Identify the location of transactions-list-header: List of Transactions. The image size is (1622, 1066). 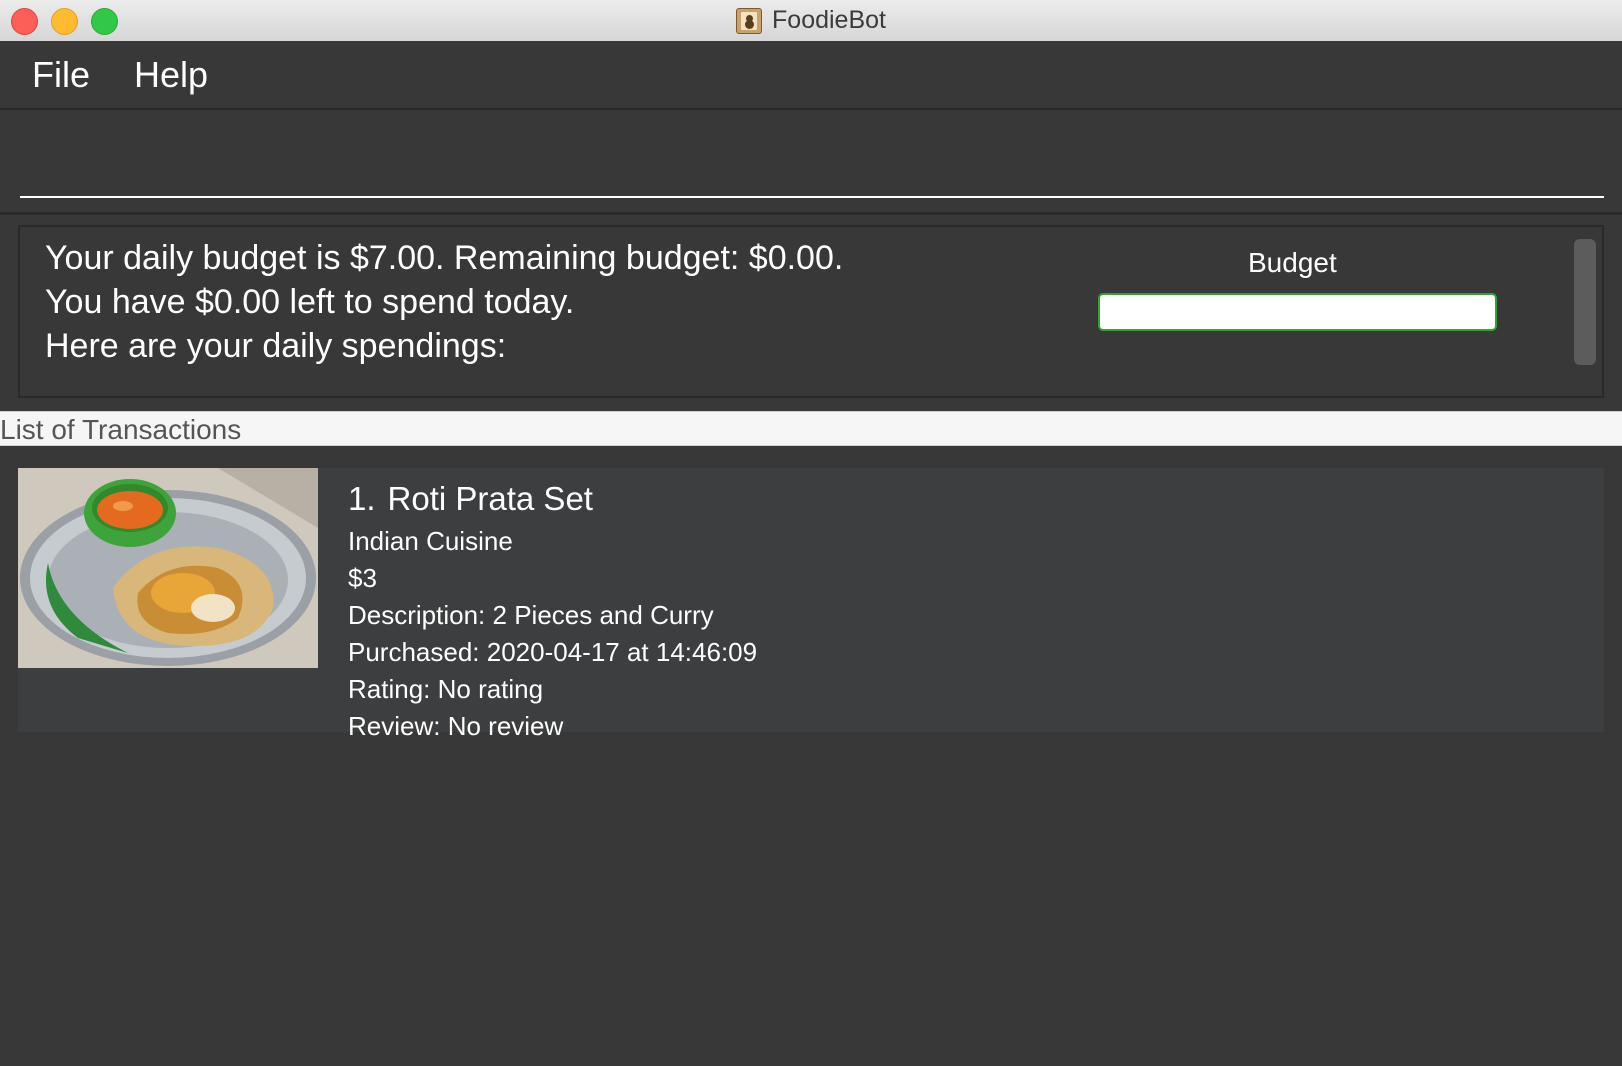
(811, 428).